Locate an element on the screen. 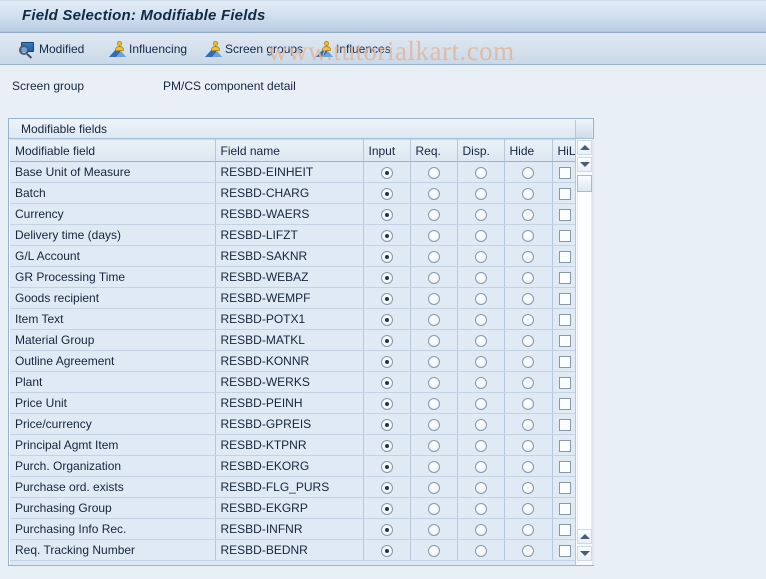 This screenshot has height=579, width=766. col-header-field-name: Field name is located at coordinates (289, 150).